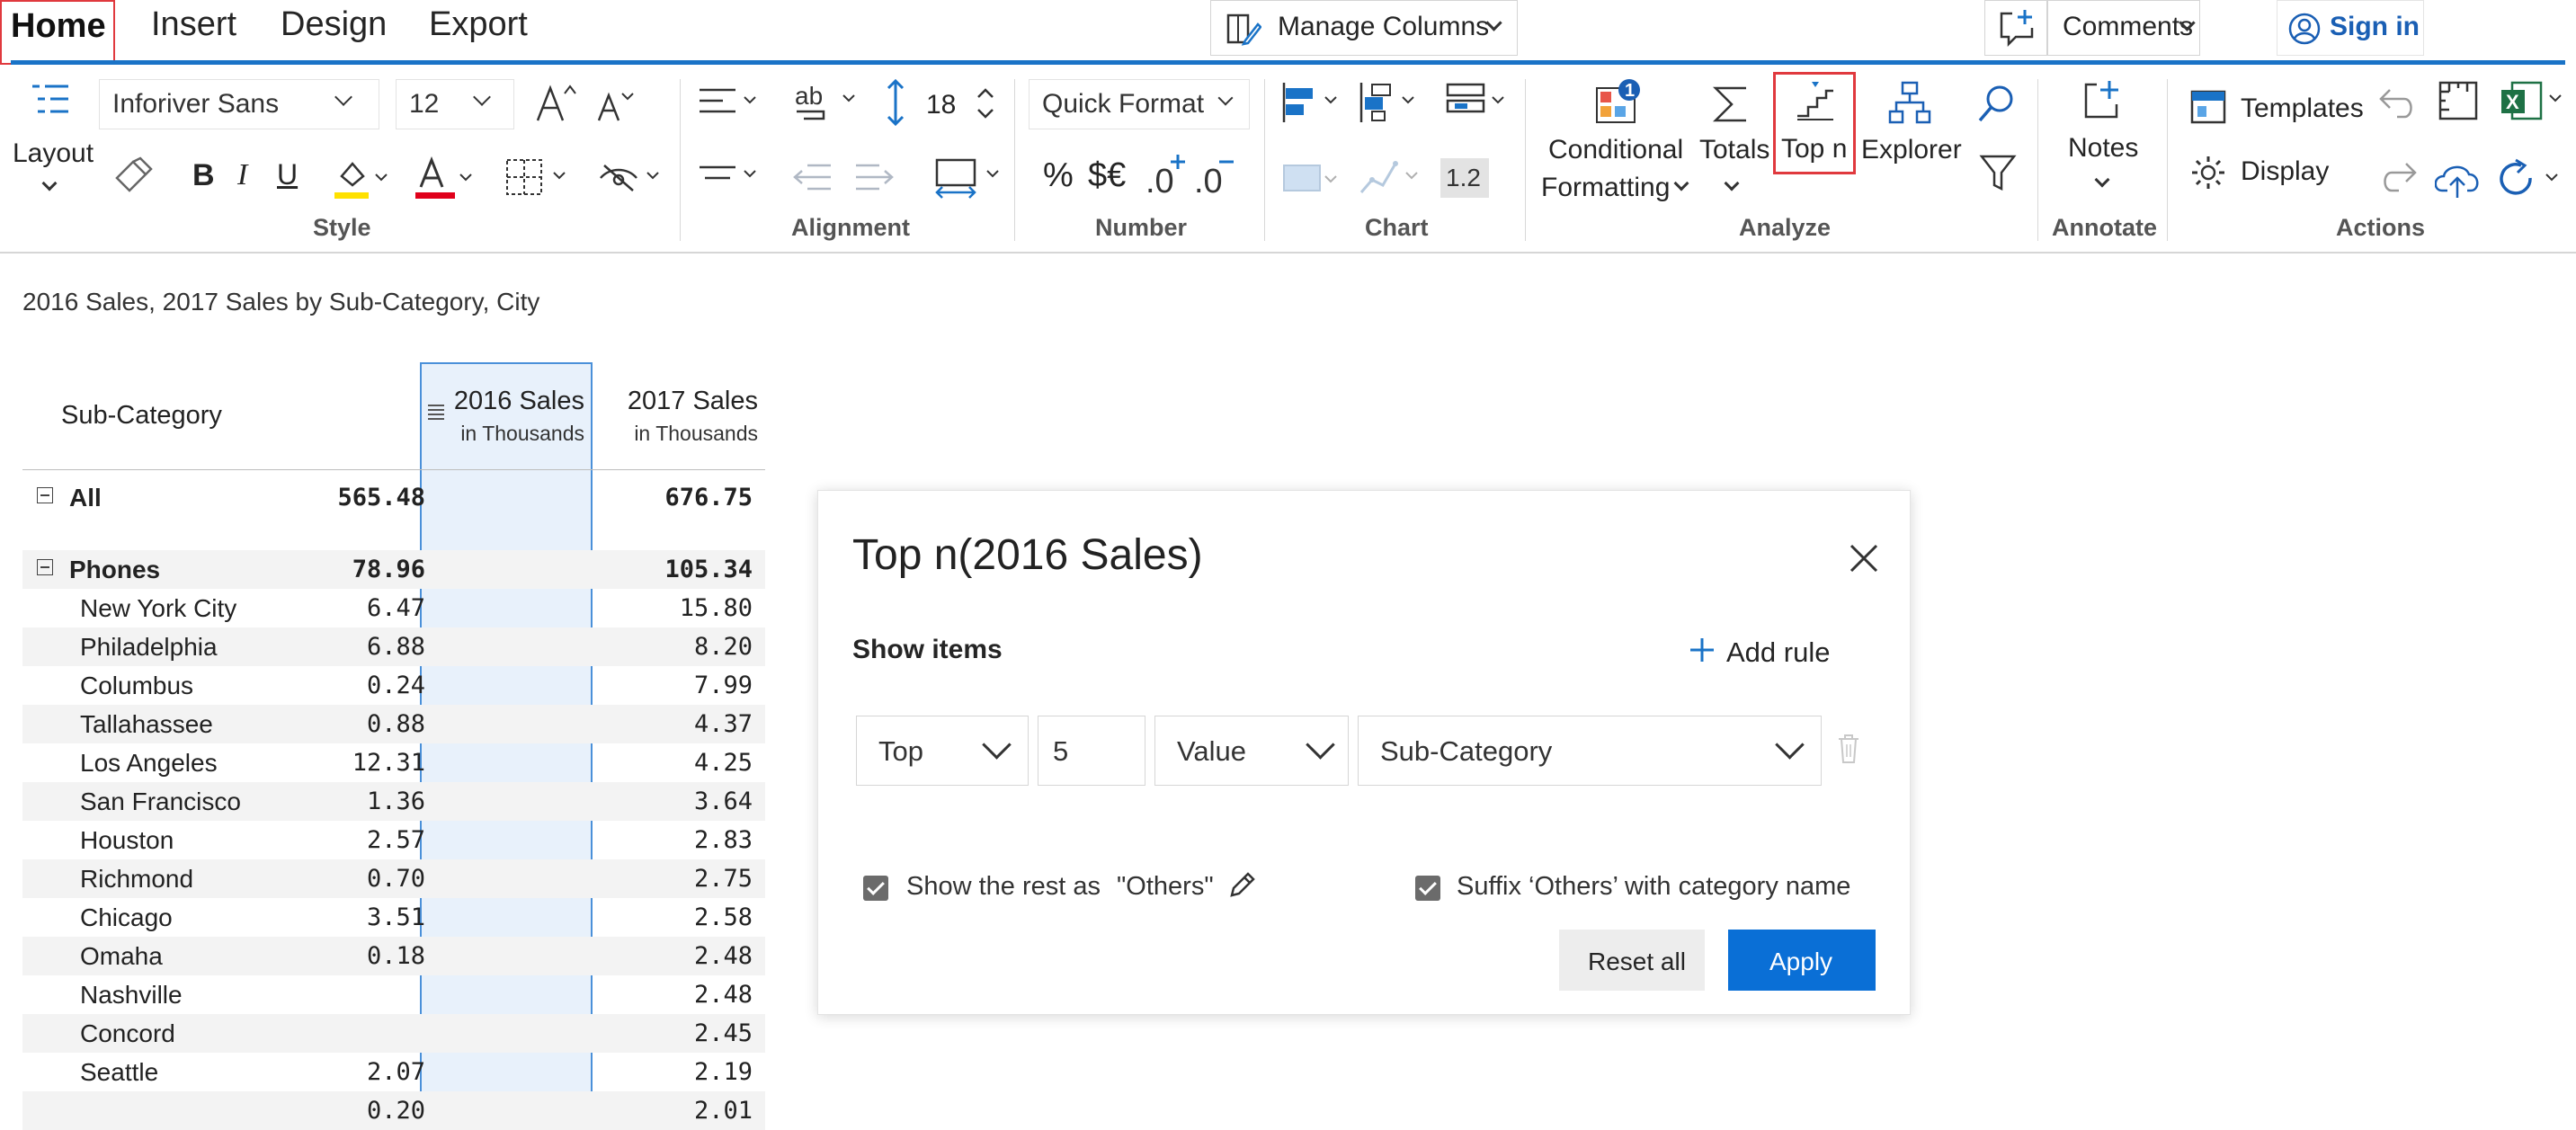  What do you see at coordinates (2208, 173) in the screenshot?
I see `gear-icon` at bounding box center [2208, 173].